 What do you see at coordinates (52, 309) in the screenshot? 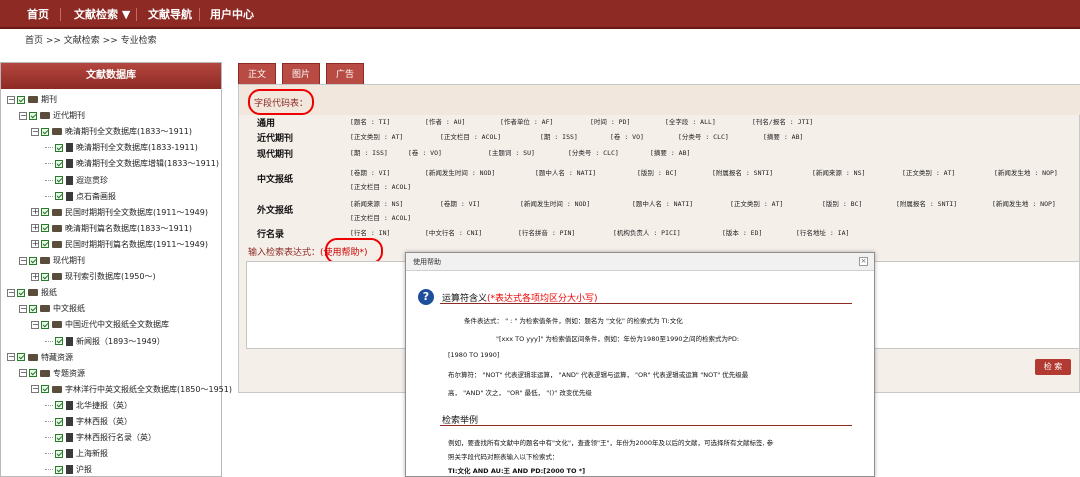
I see `tree-node: − 中文报纸` at bounding box center [52, 309].